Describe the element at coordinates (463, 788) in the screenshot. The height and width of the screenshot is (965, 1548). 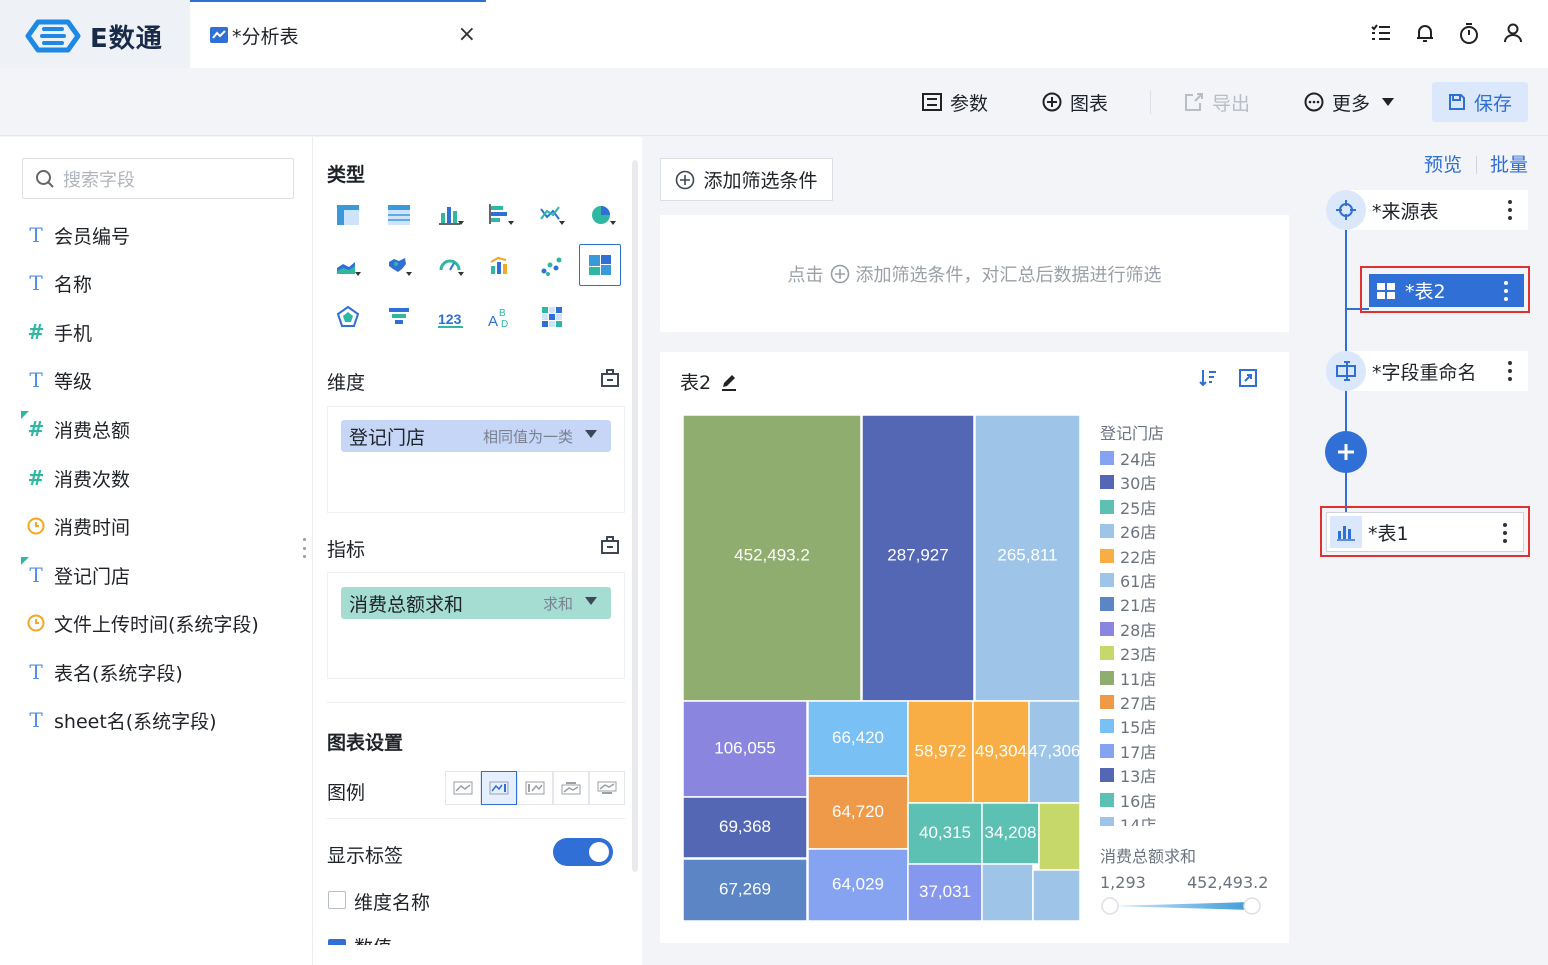
I see `legend-none-option` at that location.